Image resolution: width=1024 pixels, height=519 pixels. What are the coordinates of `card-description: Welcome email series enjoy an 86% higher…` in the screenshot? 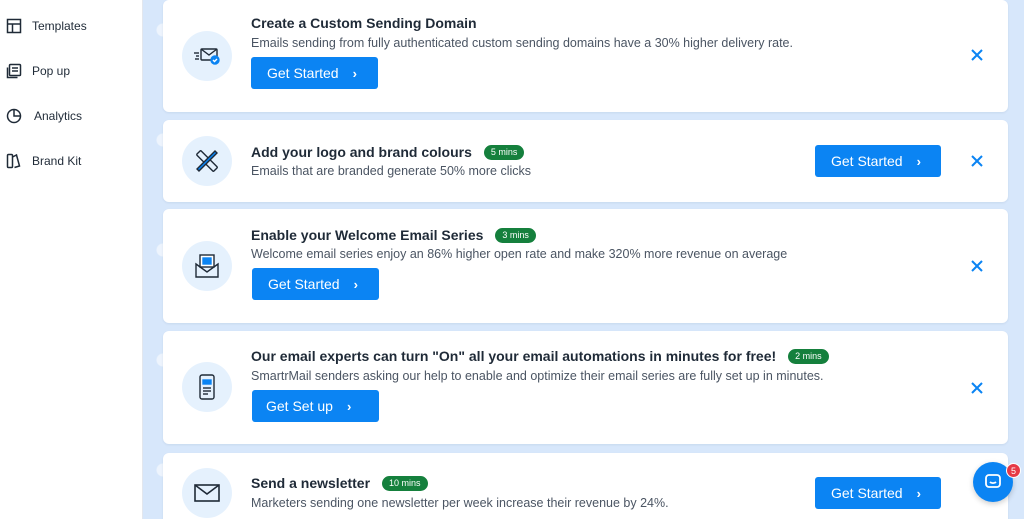 It's located at (519, 254).